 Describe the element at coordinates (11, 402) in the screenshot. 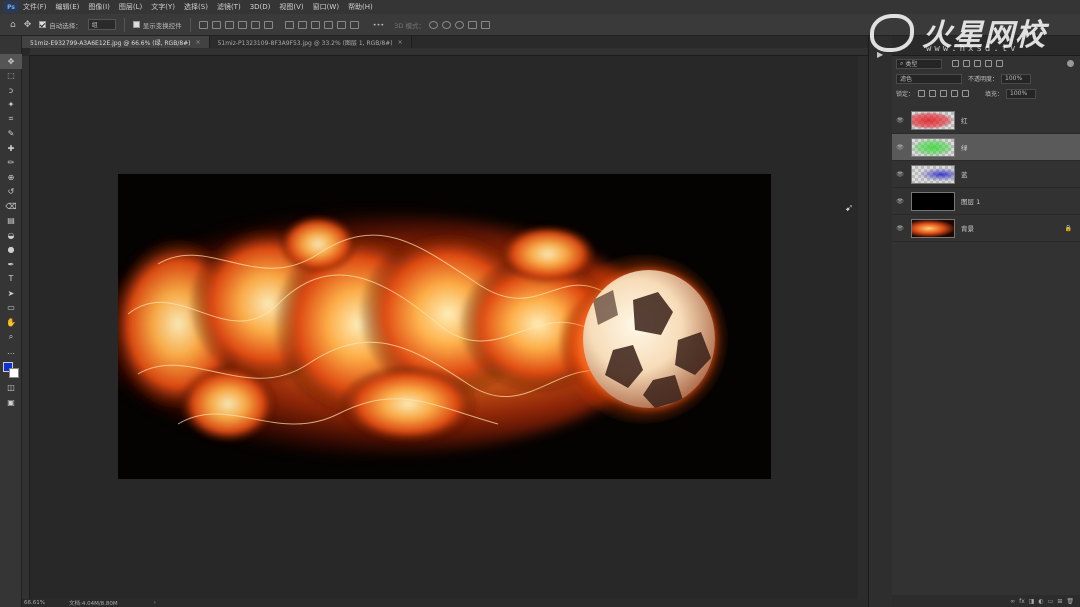

I see `screen-mode-icon: ▣` at that location.